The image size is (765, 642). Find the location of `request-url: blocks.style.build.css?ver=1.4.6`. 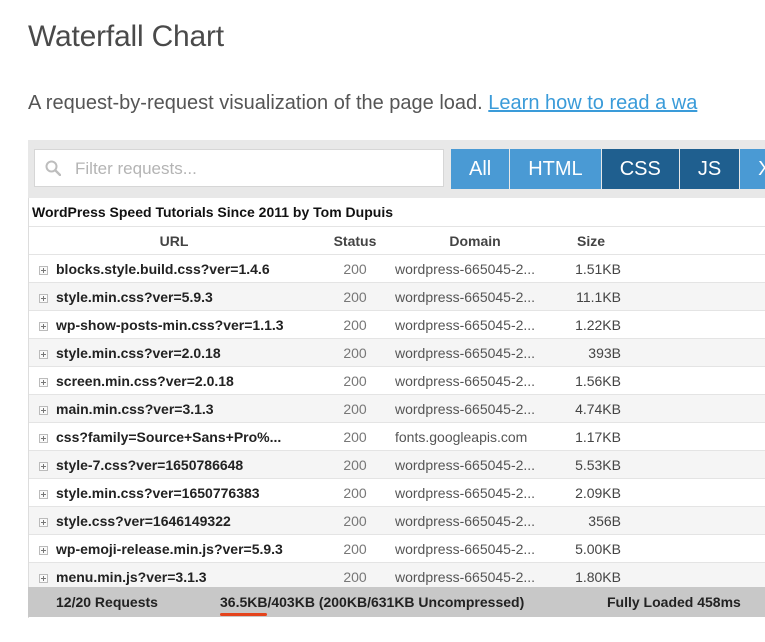

request-url: blocks.style.build.css?ver=1.4.6 is located at coordinates (163, 269).